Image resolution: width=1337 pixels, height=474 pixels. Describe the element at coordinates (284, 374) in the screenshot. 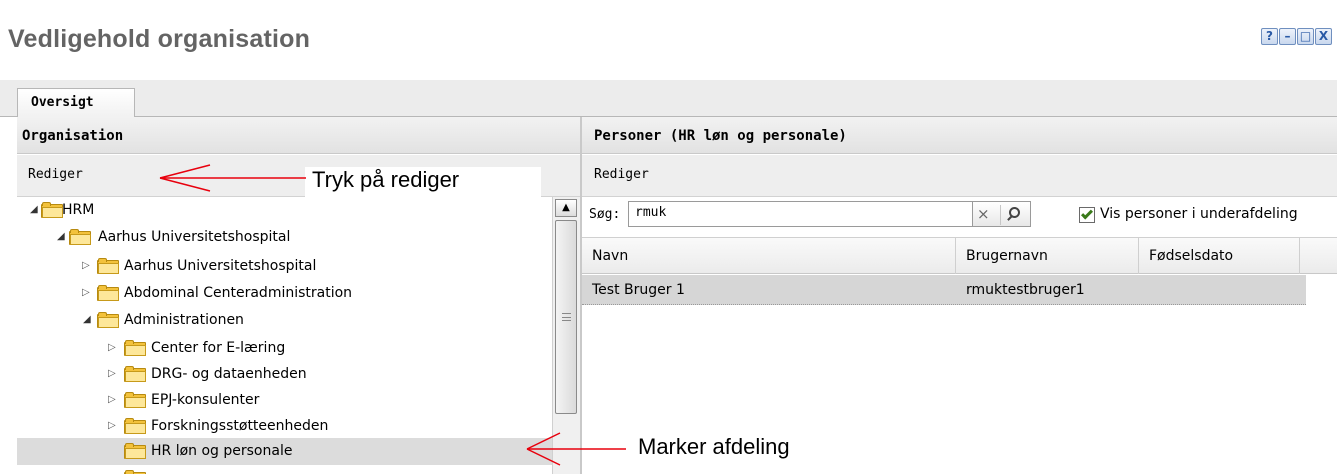

I see `tree-node: ▷ DRG- og dataenheden` at that location.